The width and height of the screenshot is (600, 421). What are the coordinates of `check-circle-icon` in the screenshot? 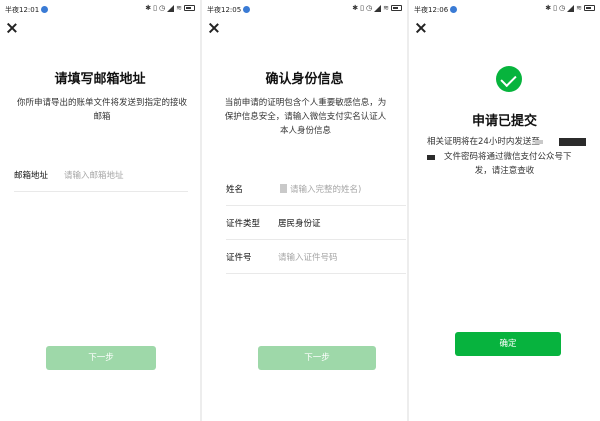 It's located at (509, 79).